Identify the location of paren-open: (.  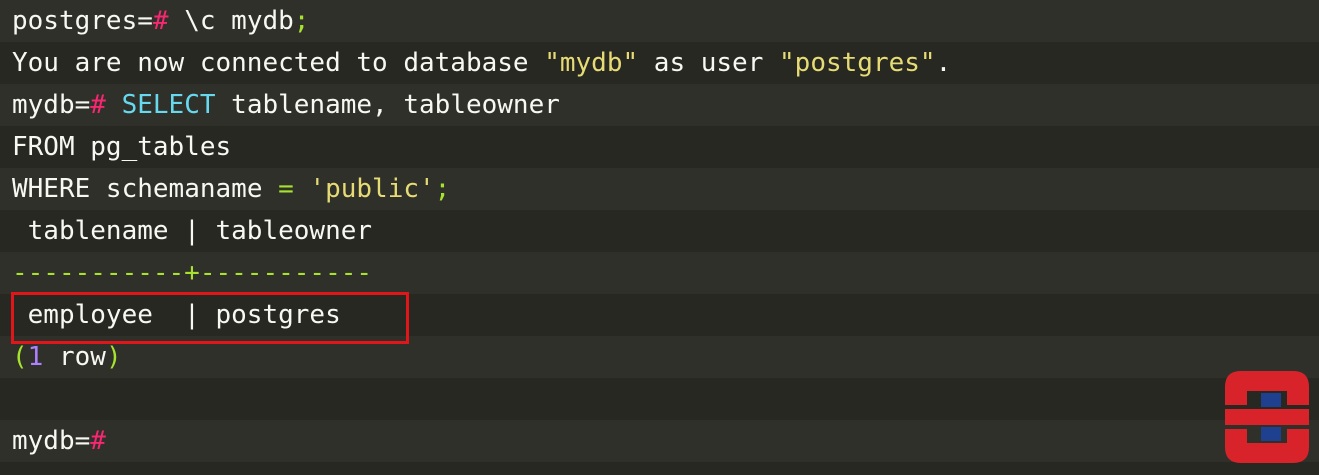
(20, 357).